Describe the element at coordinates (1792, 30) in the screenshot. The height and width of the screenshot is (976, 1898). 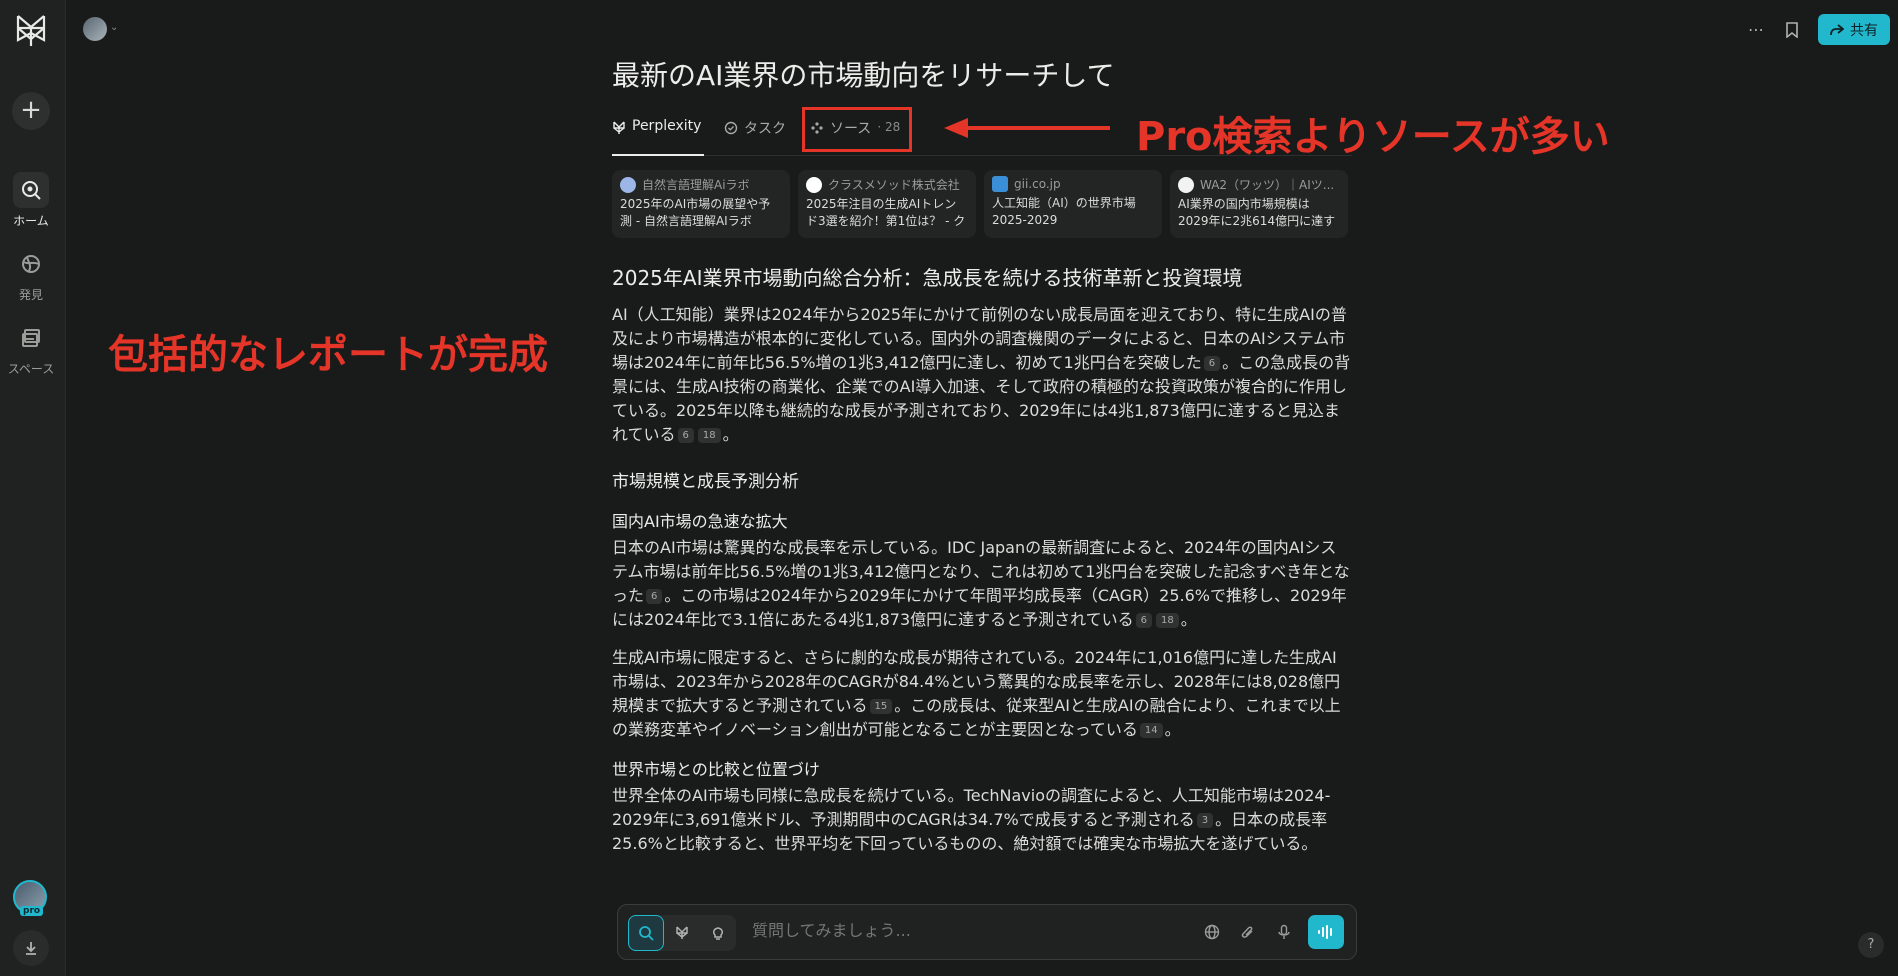
I see `bookmark-icon` at that location.